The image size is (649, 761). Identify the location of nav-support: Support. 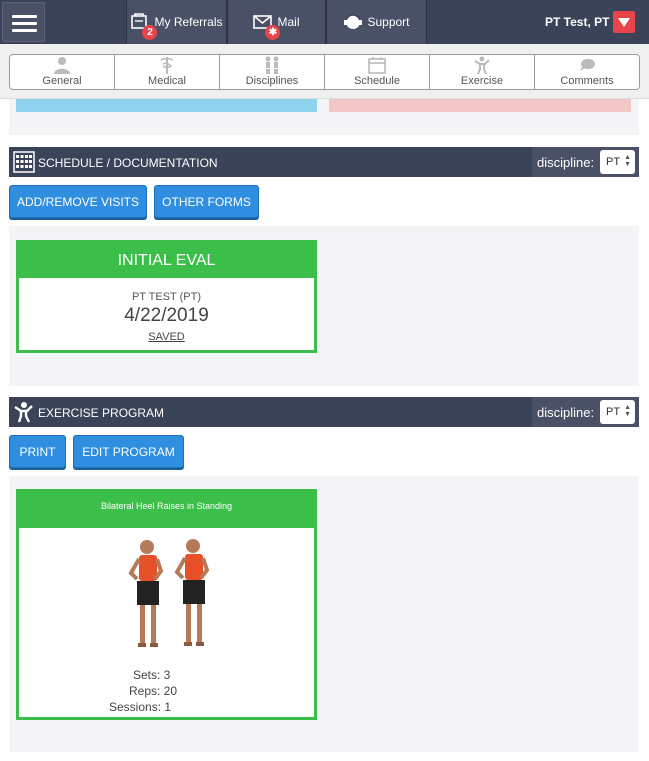
(376, 22).